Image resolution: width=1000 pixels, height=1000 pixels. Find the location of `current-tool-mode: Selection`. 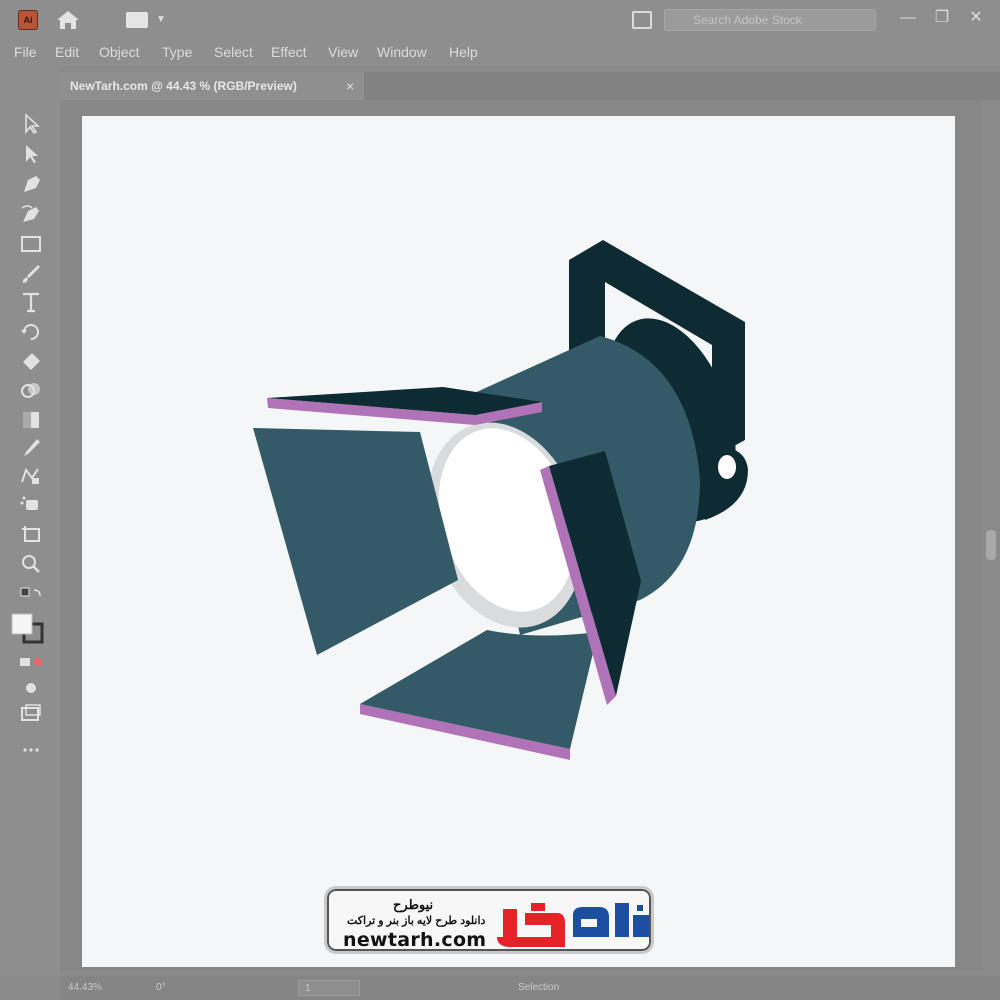

current-tool-mode: Selection is located at coordinates (539, 987).